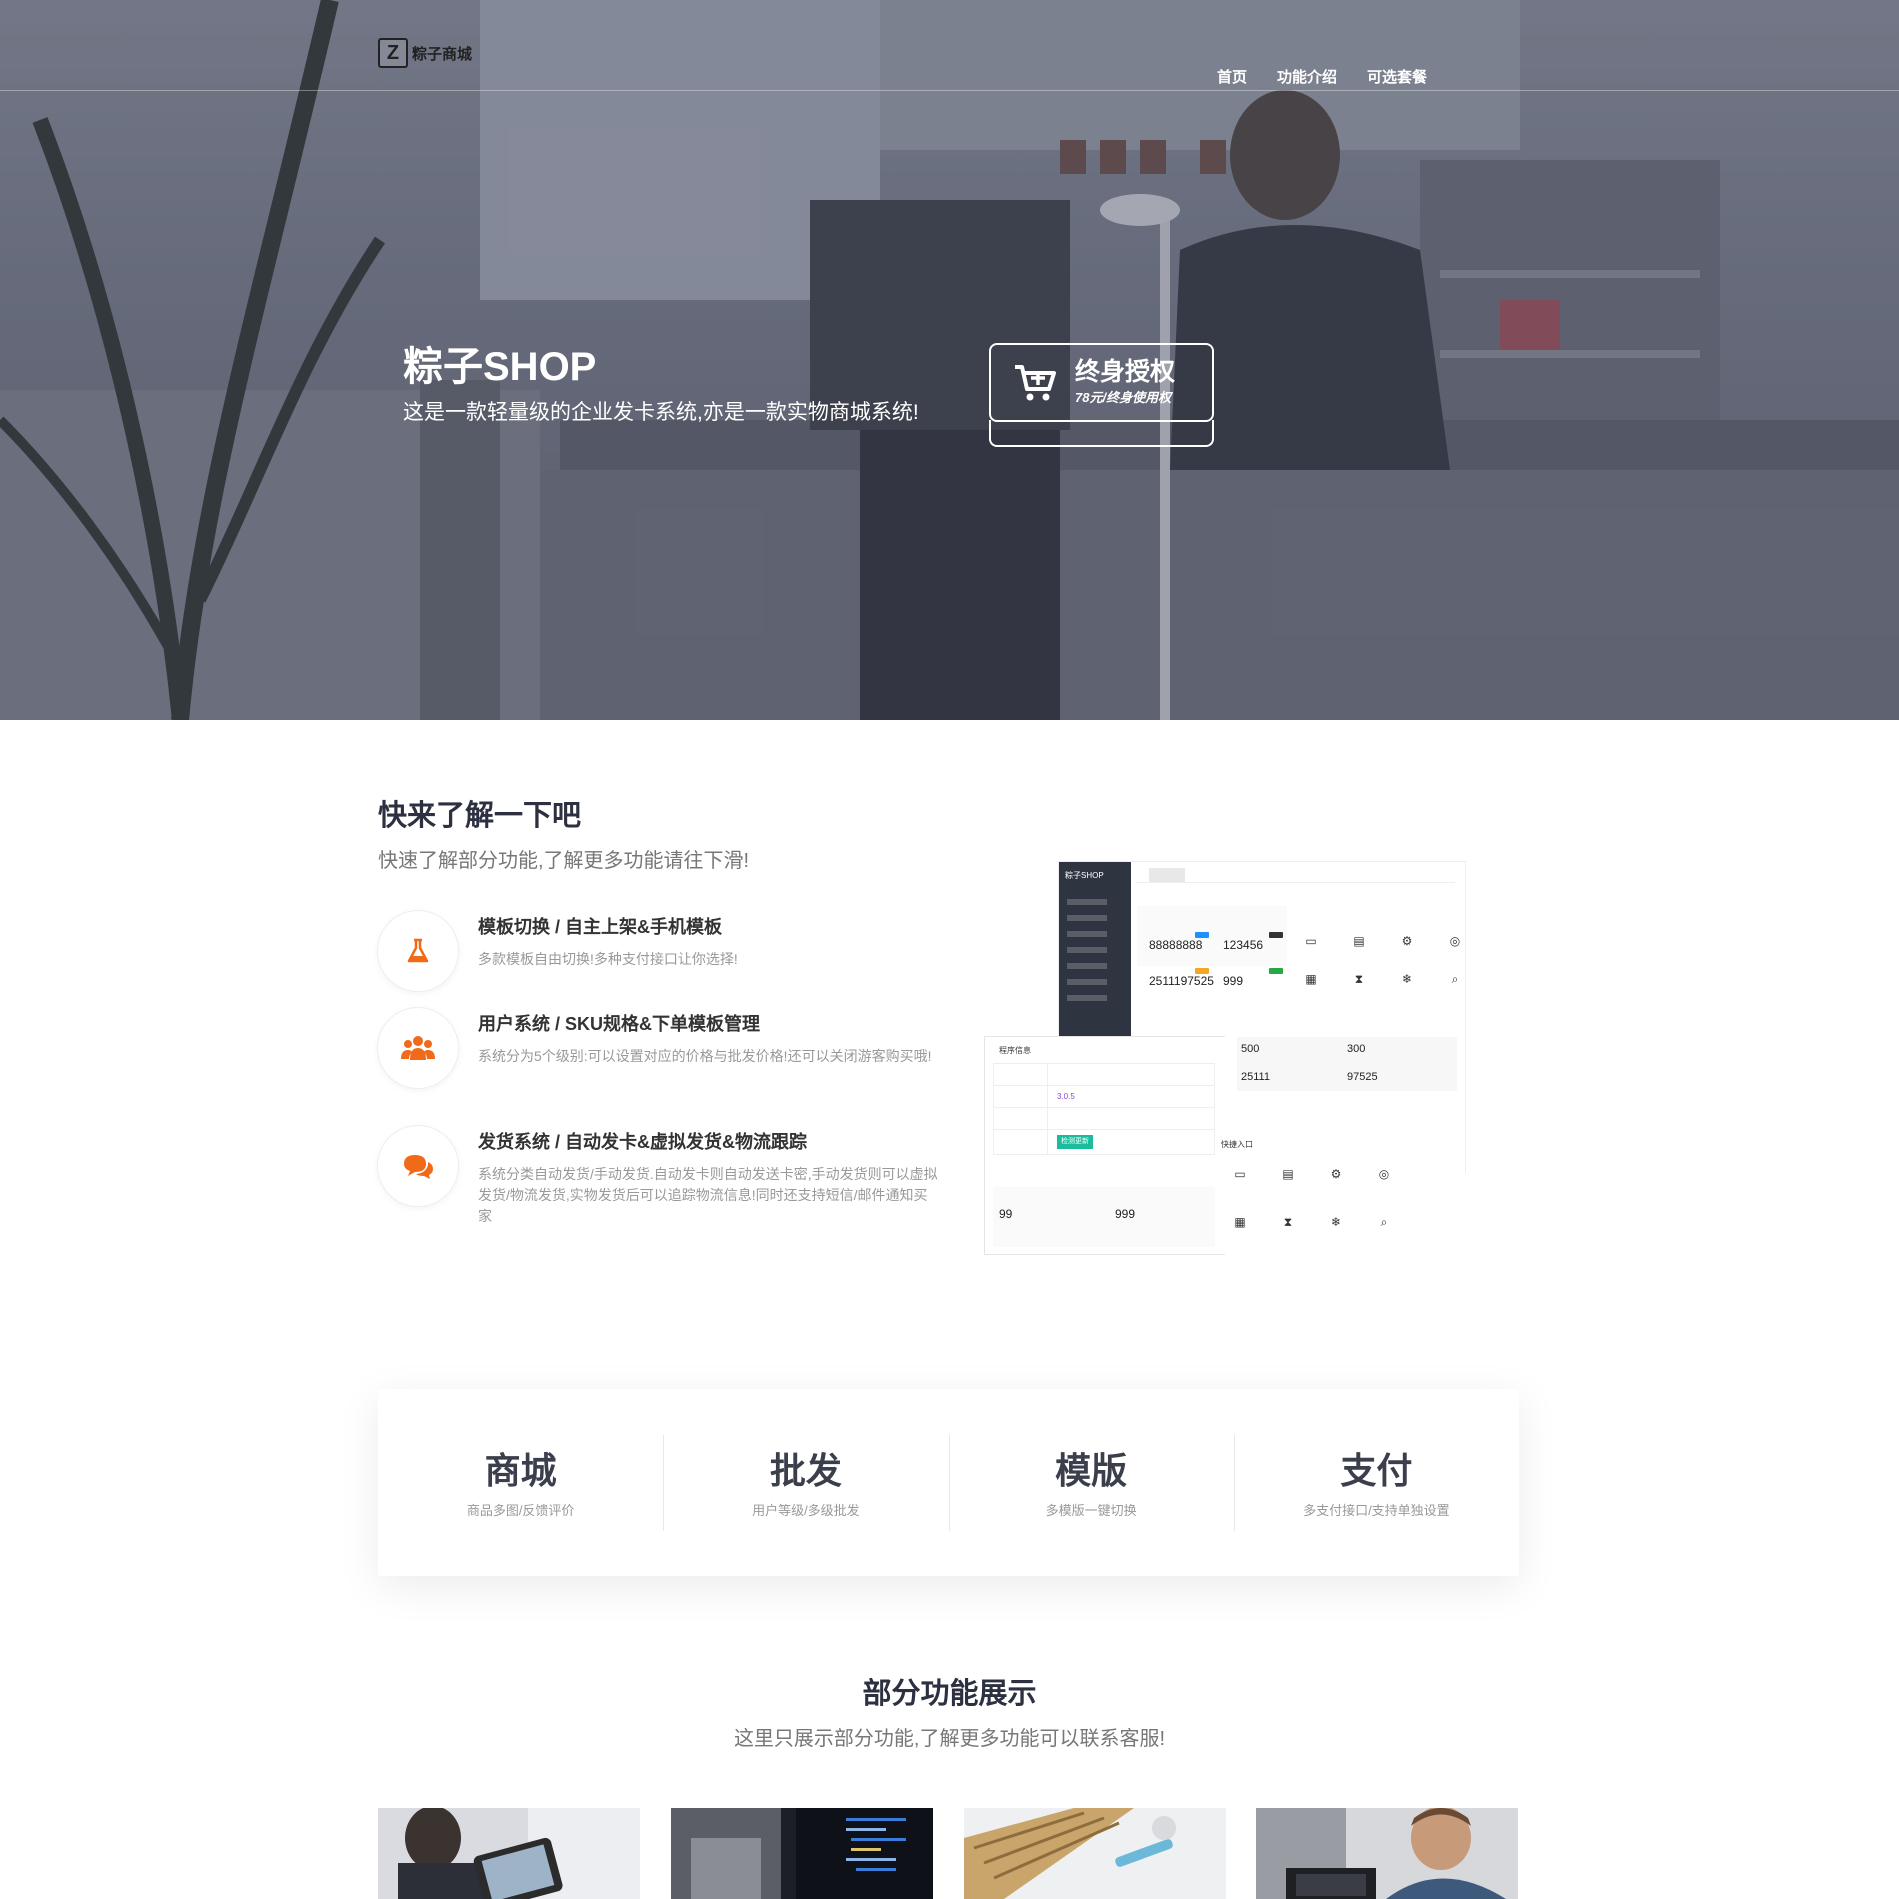 Image resolution: width=1899 pixels, height=1899 pixels. Describe the element at coordinates (1181, 981) in the screenshot. I see `stat-value: 2511197525` at that location.